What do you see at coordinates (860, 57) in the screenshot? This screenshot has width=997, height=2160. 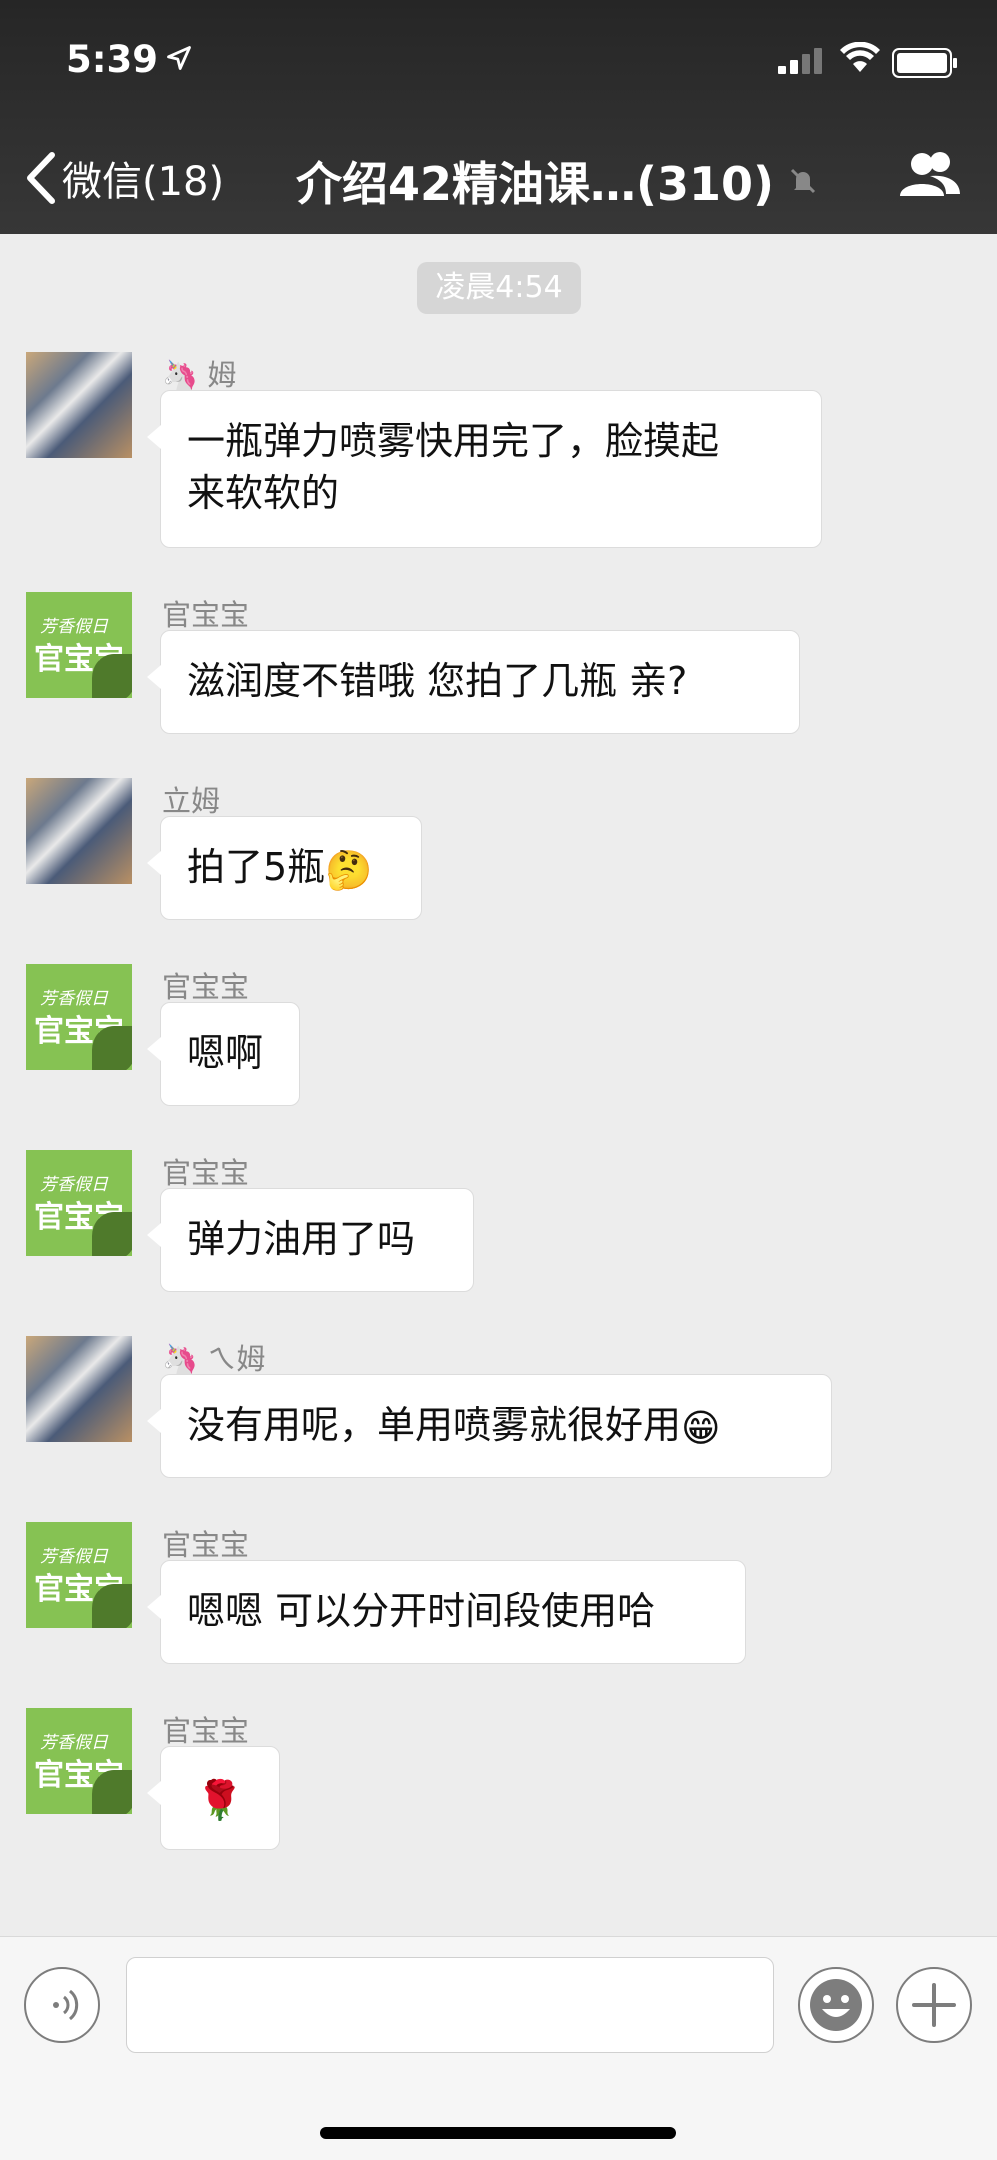 I see `wifi-icon` at bounding box center [860, 57].